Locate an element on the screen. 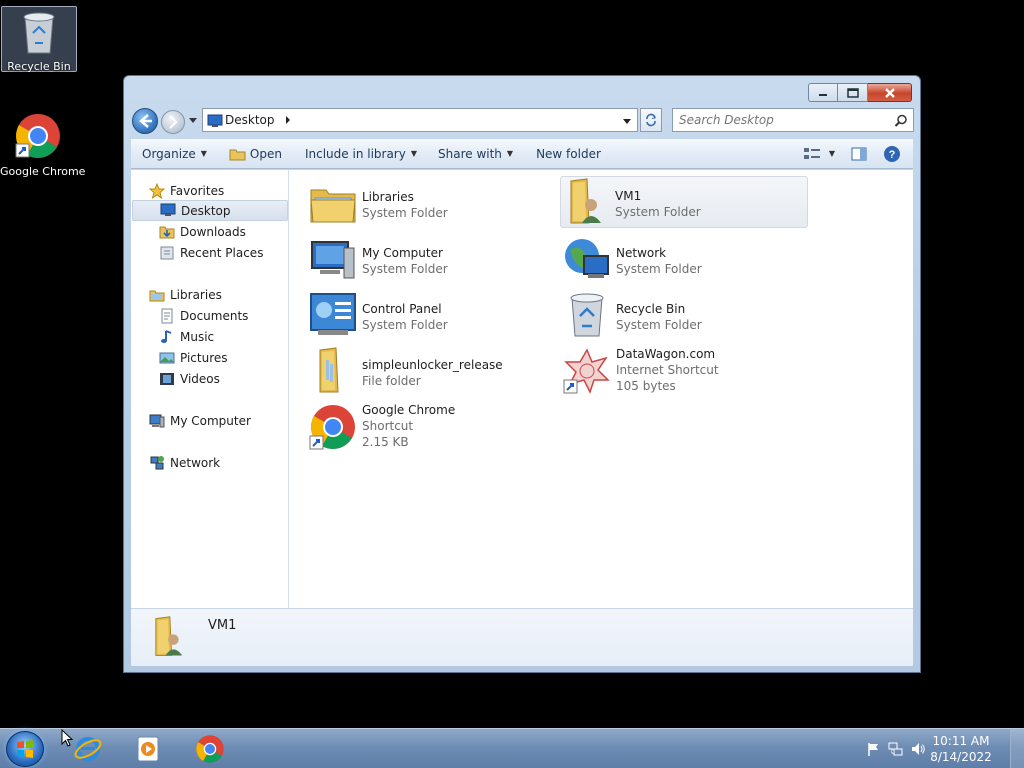 This screenshot has width=1024, height=768. refresh-button is located at coordinates (651, 120).